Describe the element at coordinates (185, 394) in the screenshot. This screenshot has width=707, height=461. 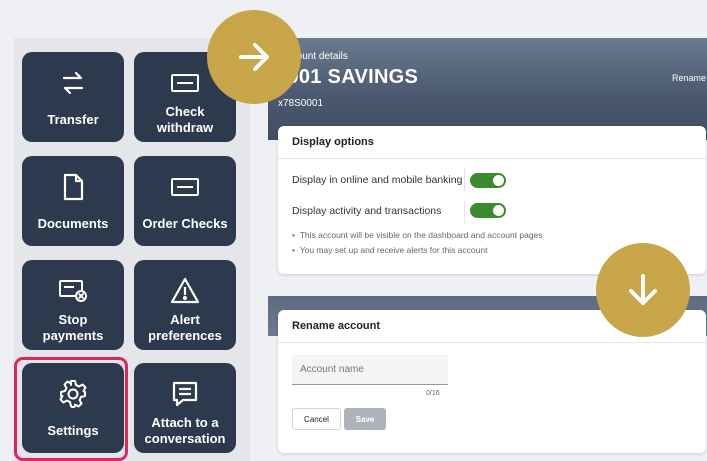
I see `chat-icon` at that location.